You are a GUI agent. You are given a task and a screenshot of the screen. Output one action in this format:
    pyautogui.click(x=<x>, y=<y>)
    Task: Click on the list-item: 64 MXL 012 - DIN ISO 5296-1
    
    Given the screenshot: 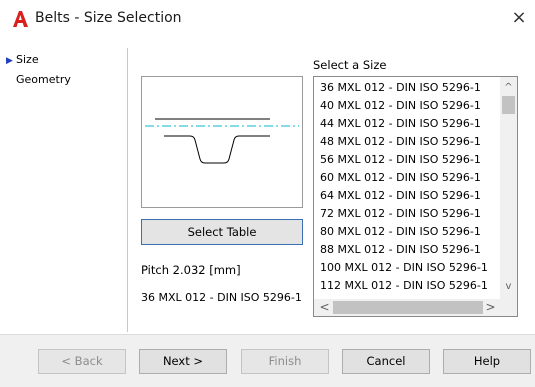 What is the action you would take?
    pyautogui.click(x=400, y=196)
    